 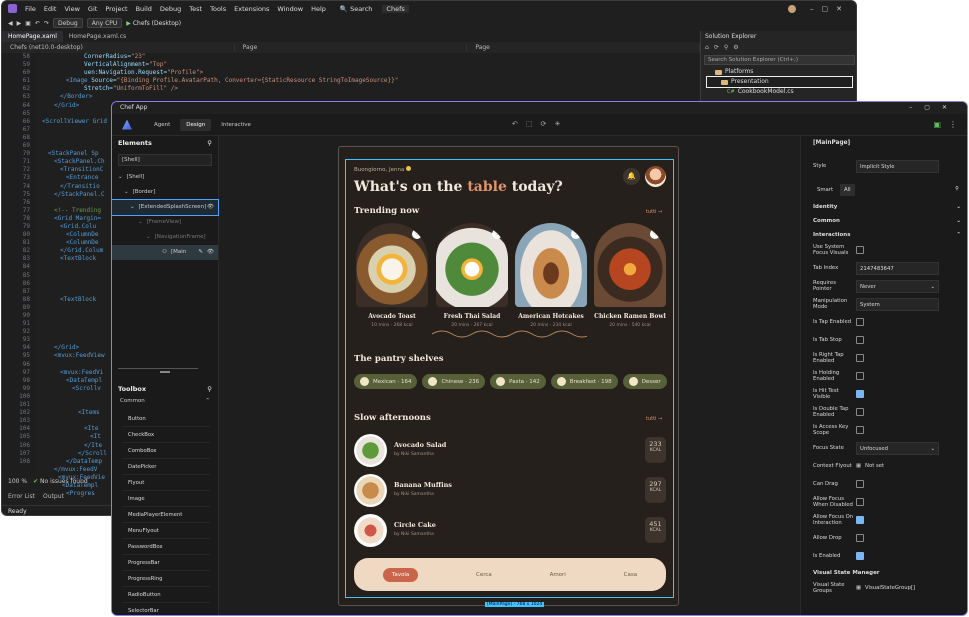 I want to click on prop-value: Not set, so click(x=874, y=466).